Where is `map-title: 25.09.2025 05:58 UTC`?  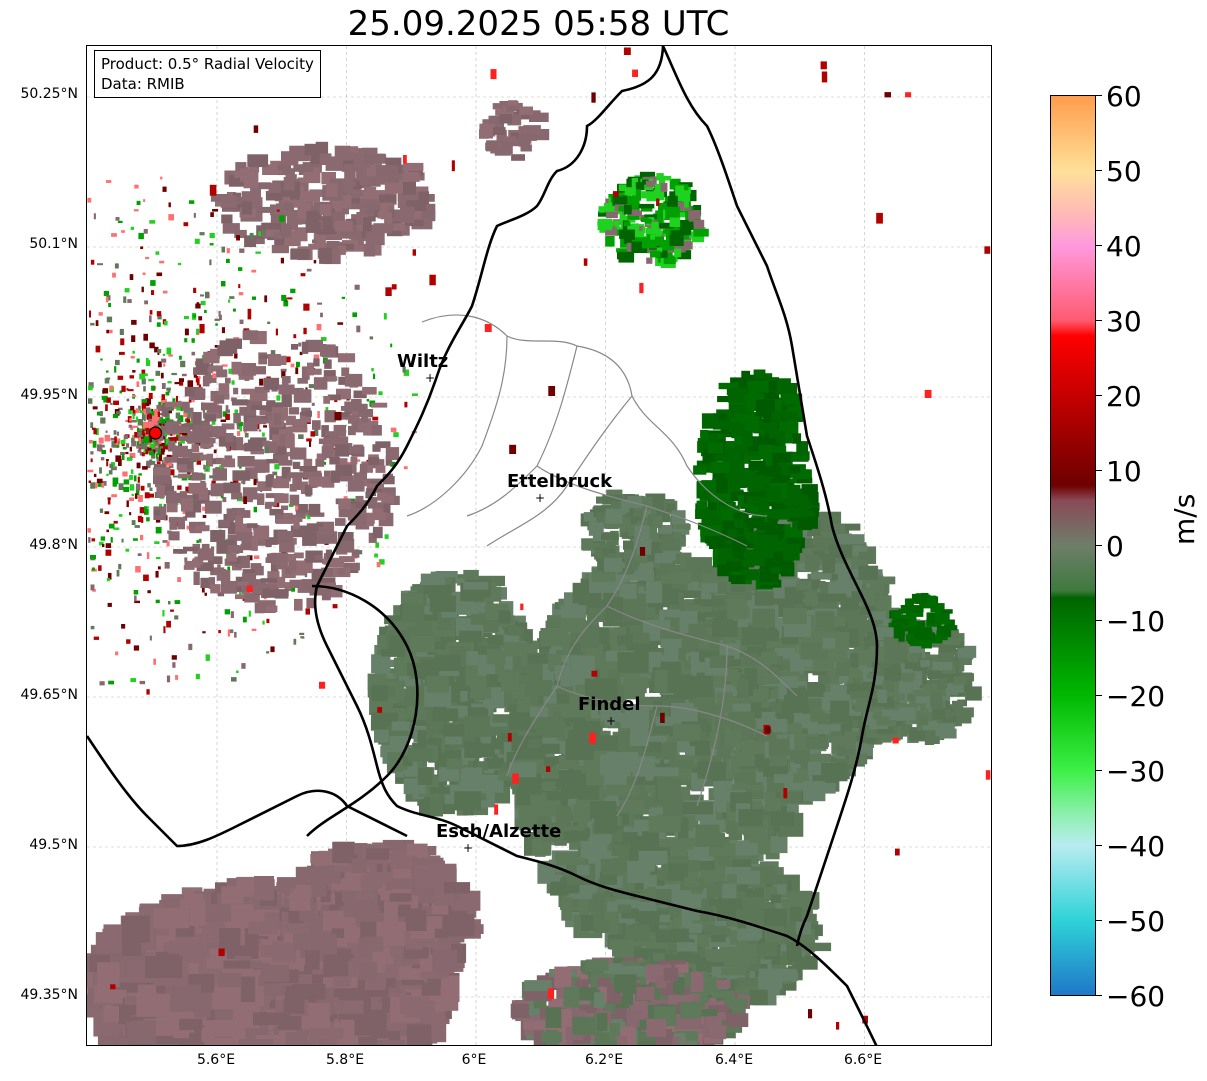
map-title: 25.09.2025 05:58 UTC is located at coordinates (538, 24).